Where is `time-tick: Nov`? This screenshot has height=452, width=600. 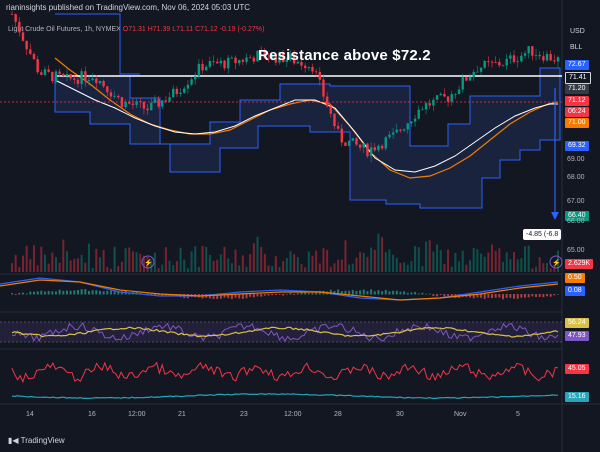 time-tick: Nov is located at coordinates (460, 414).